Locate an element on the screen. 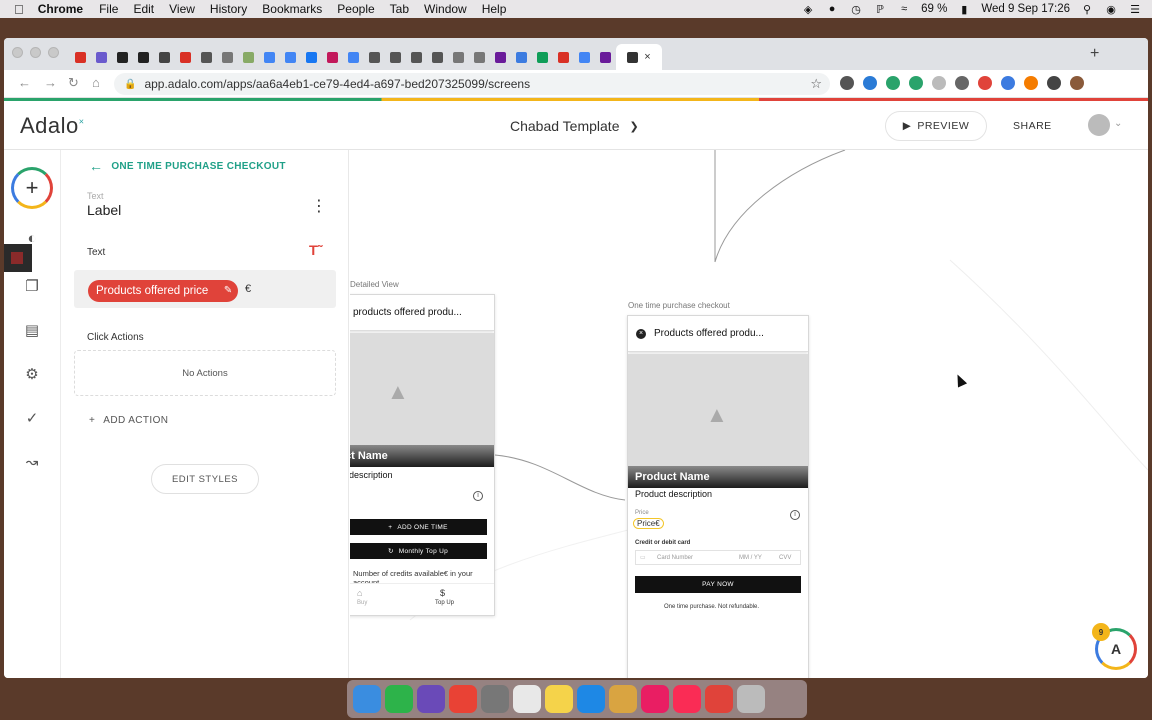 The image size is (1152, 720). settings-gear-icon: ⚙ is located at coordinates (32, 375).